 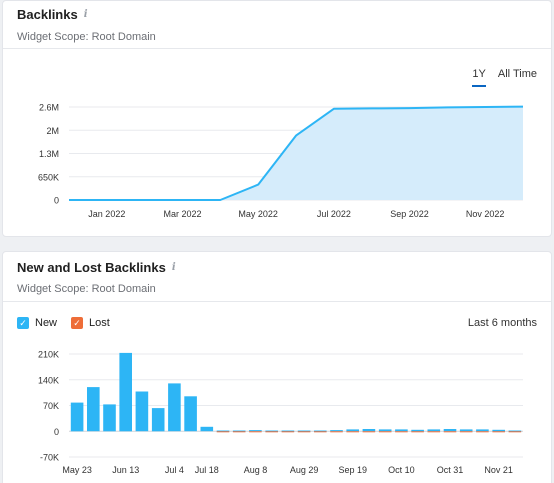 What do you see at coordinates (207, 470) in the screenshot?
I see `x-tick-label: Jul 18` at bounding box center [207, 470].